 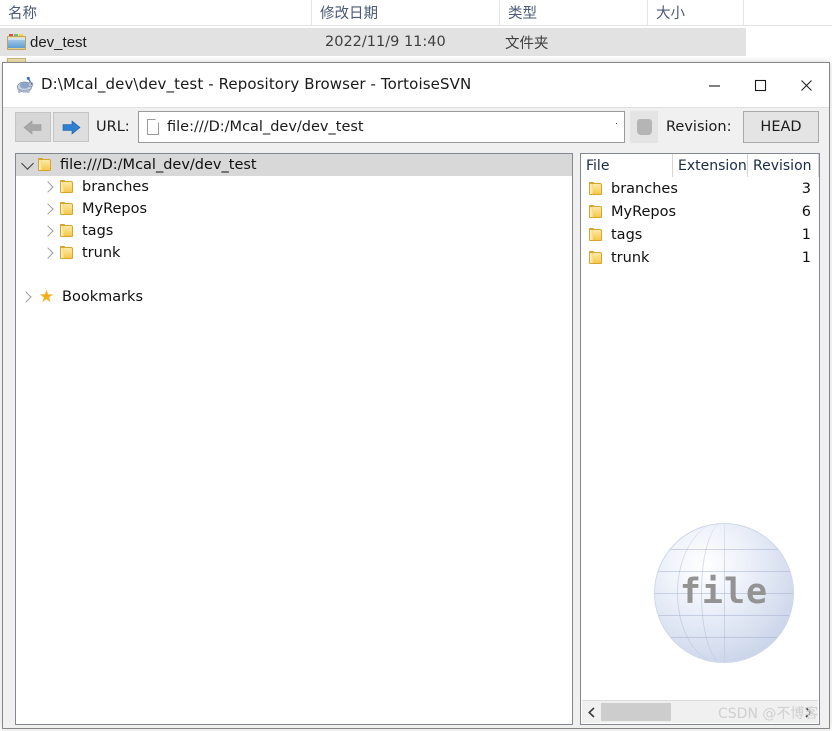 I want to click on repository-picker-button, so click(x=644, y=127).